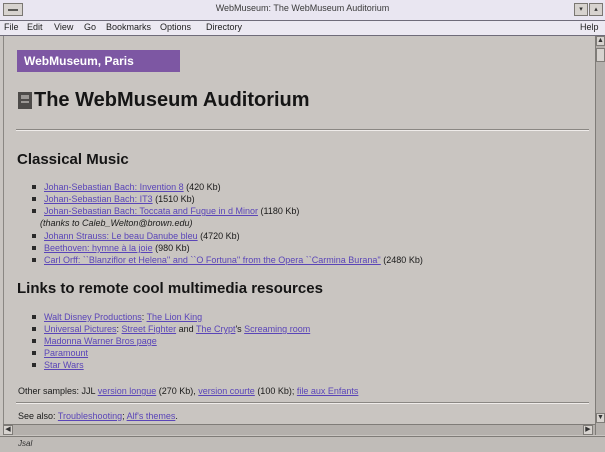 The image size is (605, 452). I want to click on universal-link: Universal Pictures, so click(80, 329).